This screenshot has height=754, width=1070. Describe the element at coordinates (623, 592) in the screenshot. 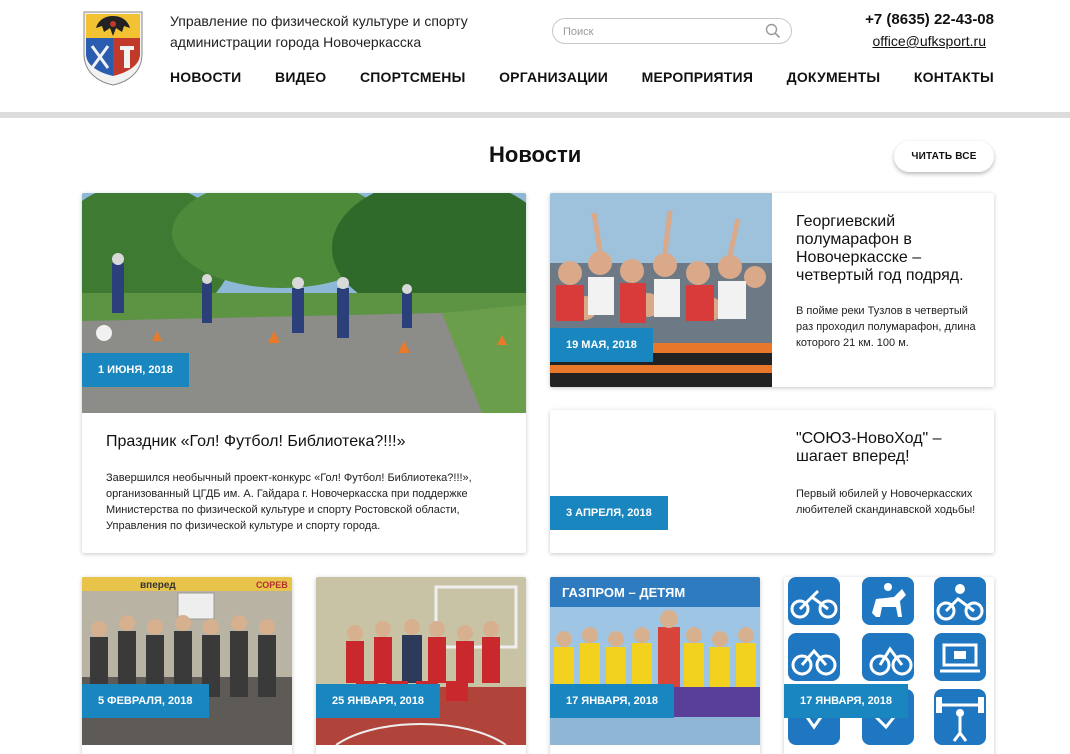

I see `banner-text: ГАЗПРОМ – ДЕТЯМ` at that location.